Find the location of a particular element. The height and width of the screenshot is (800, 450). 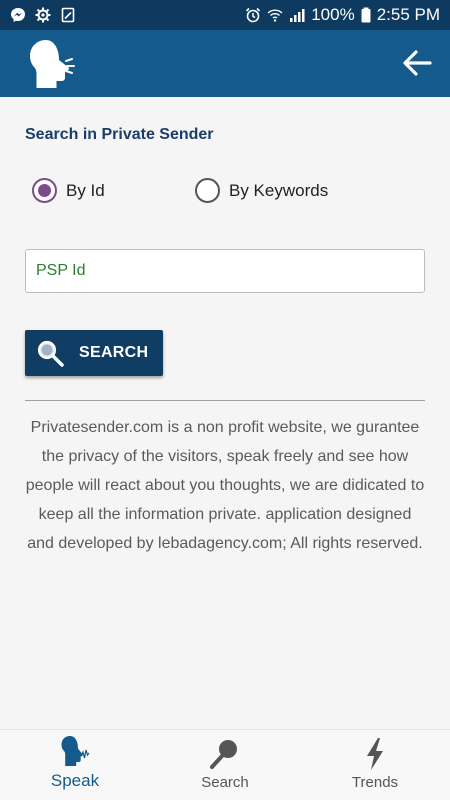

search-button: SEARCH is located at coordinates (94, 353).